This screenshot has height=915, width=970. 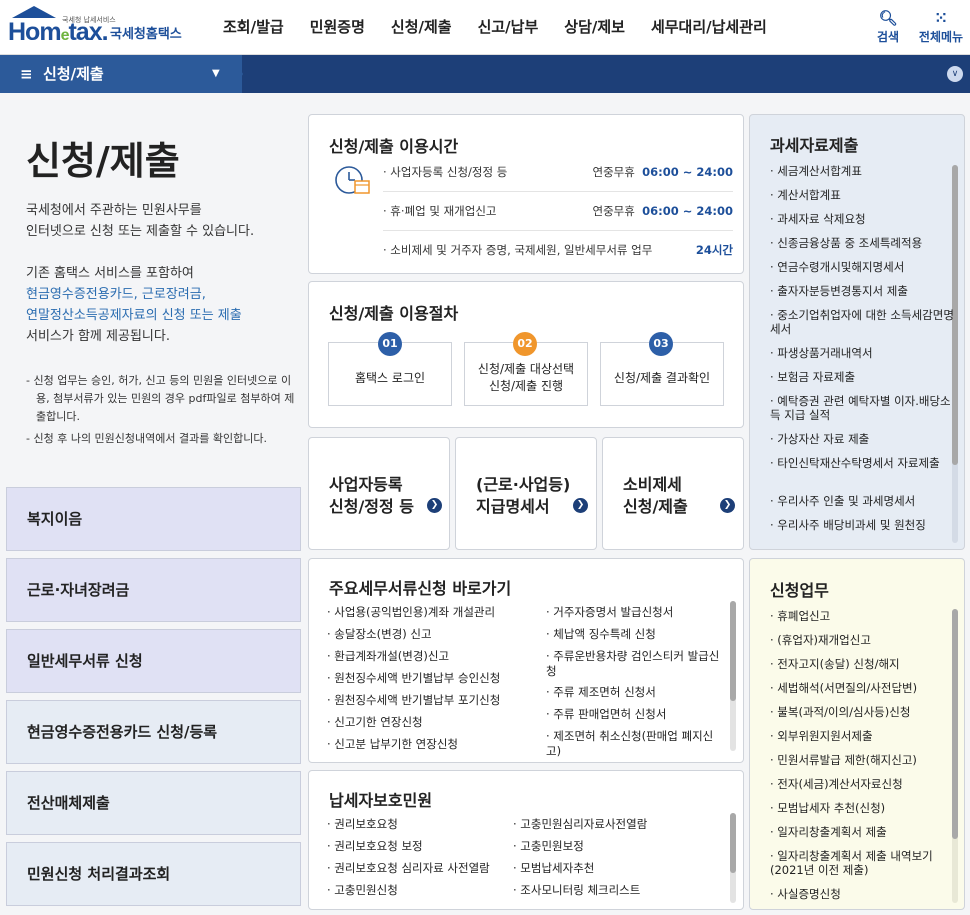 What do you see at coordinates (888, 18) in the screenshot?
I see `search-icon: 🔍︎` at bounding box center [888, 18].